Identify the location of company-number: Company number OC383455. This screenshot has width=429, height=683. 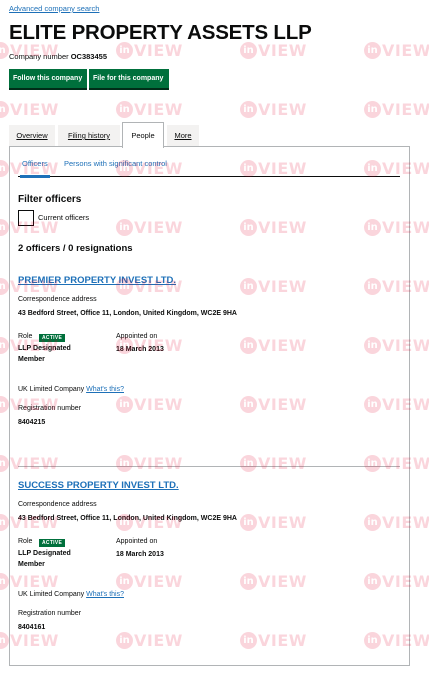
(58, 56).